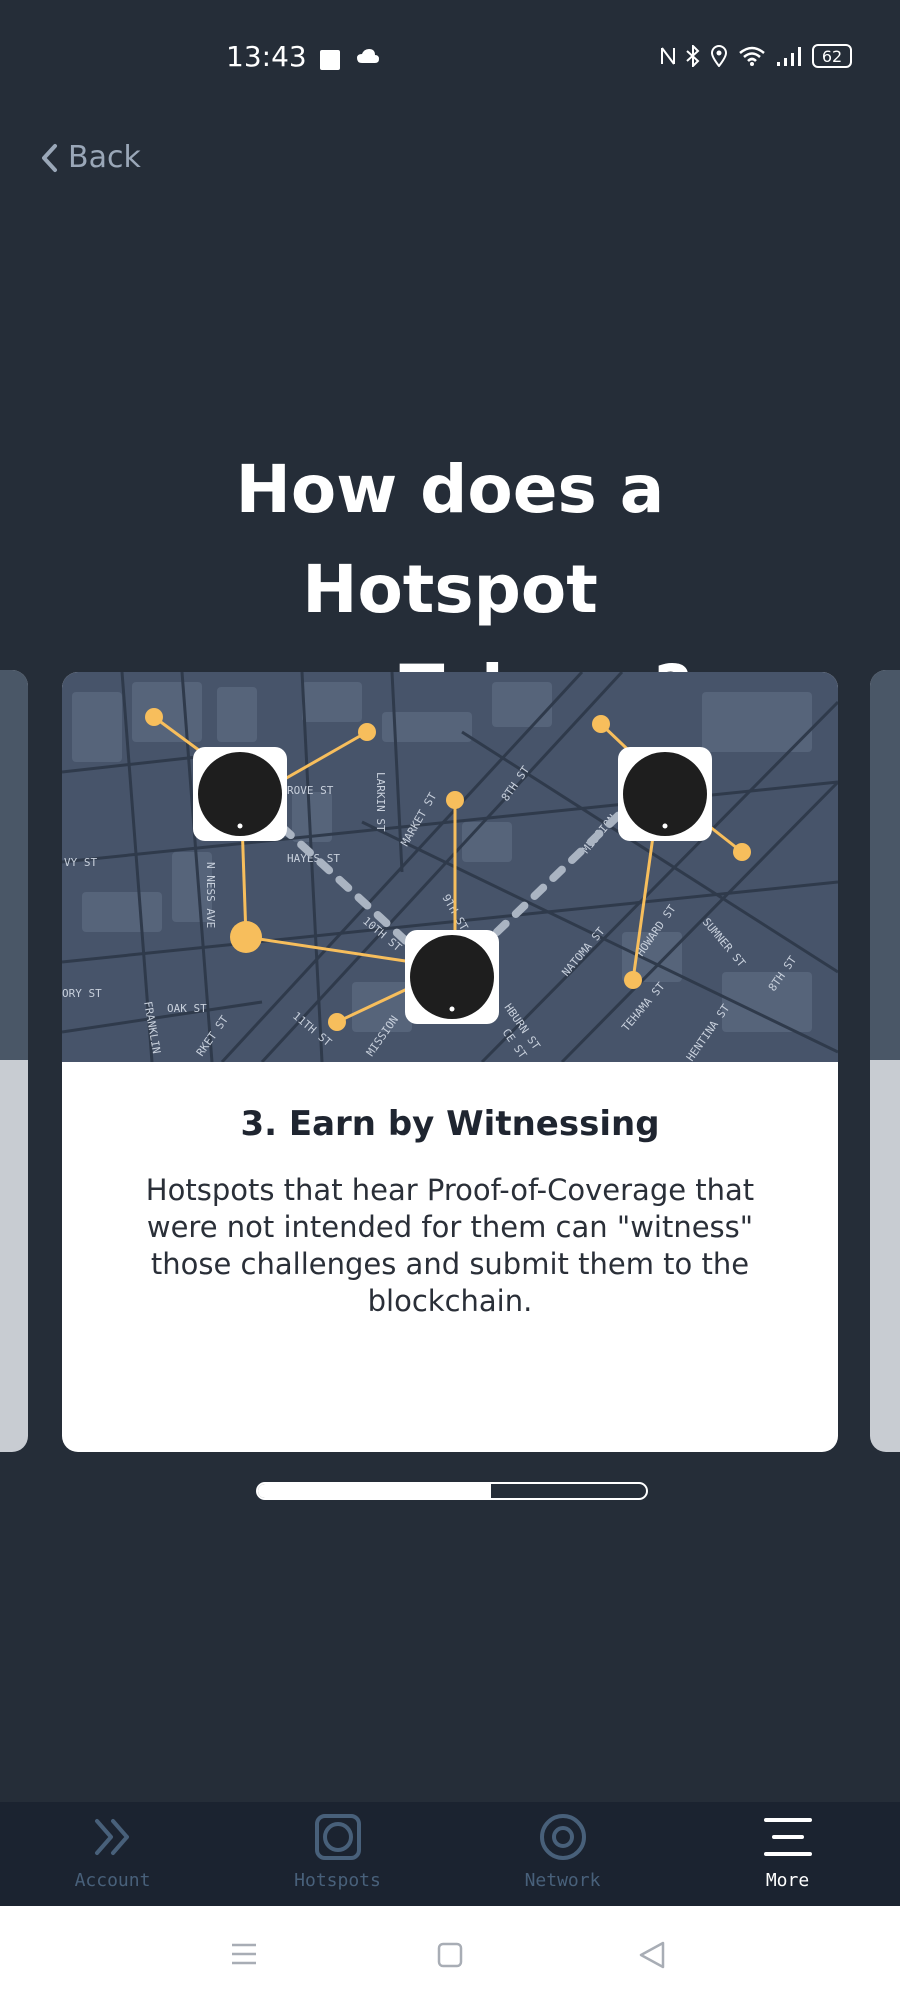 The width and height of the screenshot is (900, 2000). I want to click on street-label: SUMNER ST, so click(724, 943).